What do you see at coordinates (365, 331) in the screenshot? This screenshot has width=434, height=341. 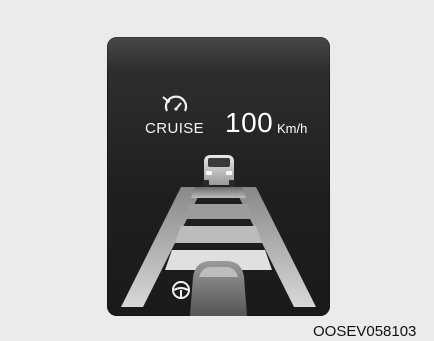 I see `figure-caption: OOSEV058103` at bounding box center [365, 331].